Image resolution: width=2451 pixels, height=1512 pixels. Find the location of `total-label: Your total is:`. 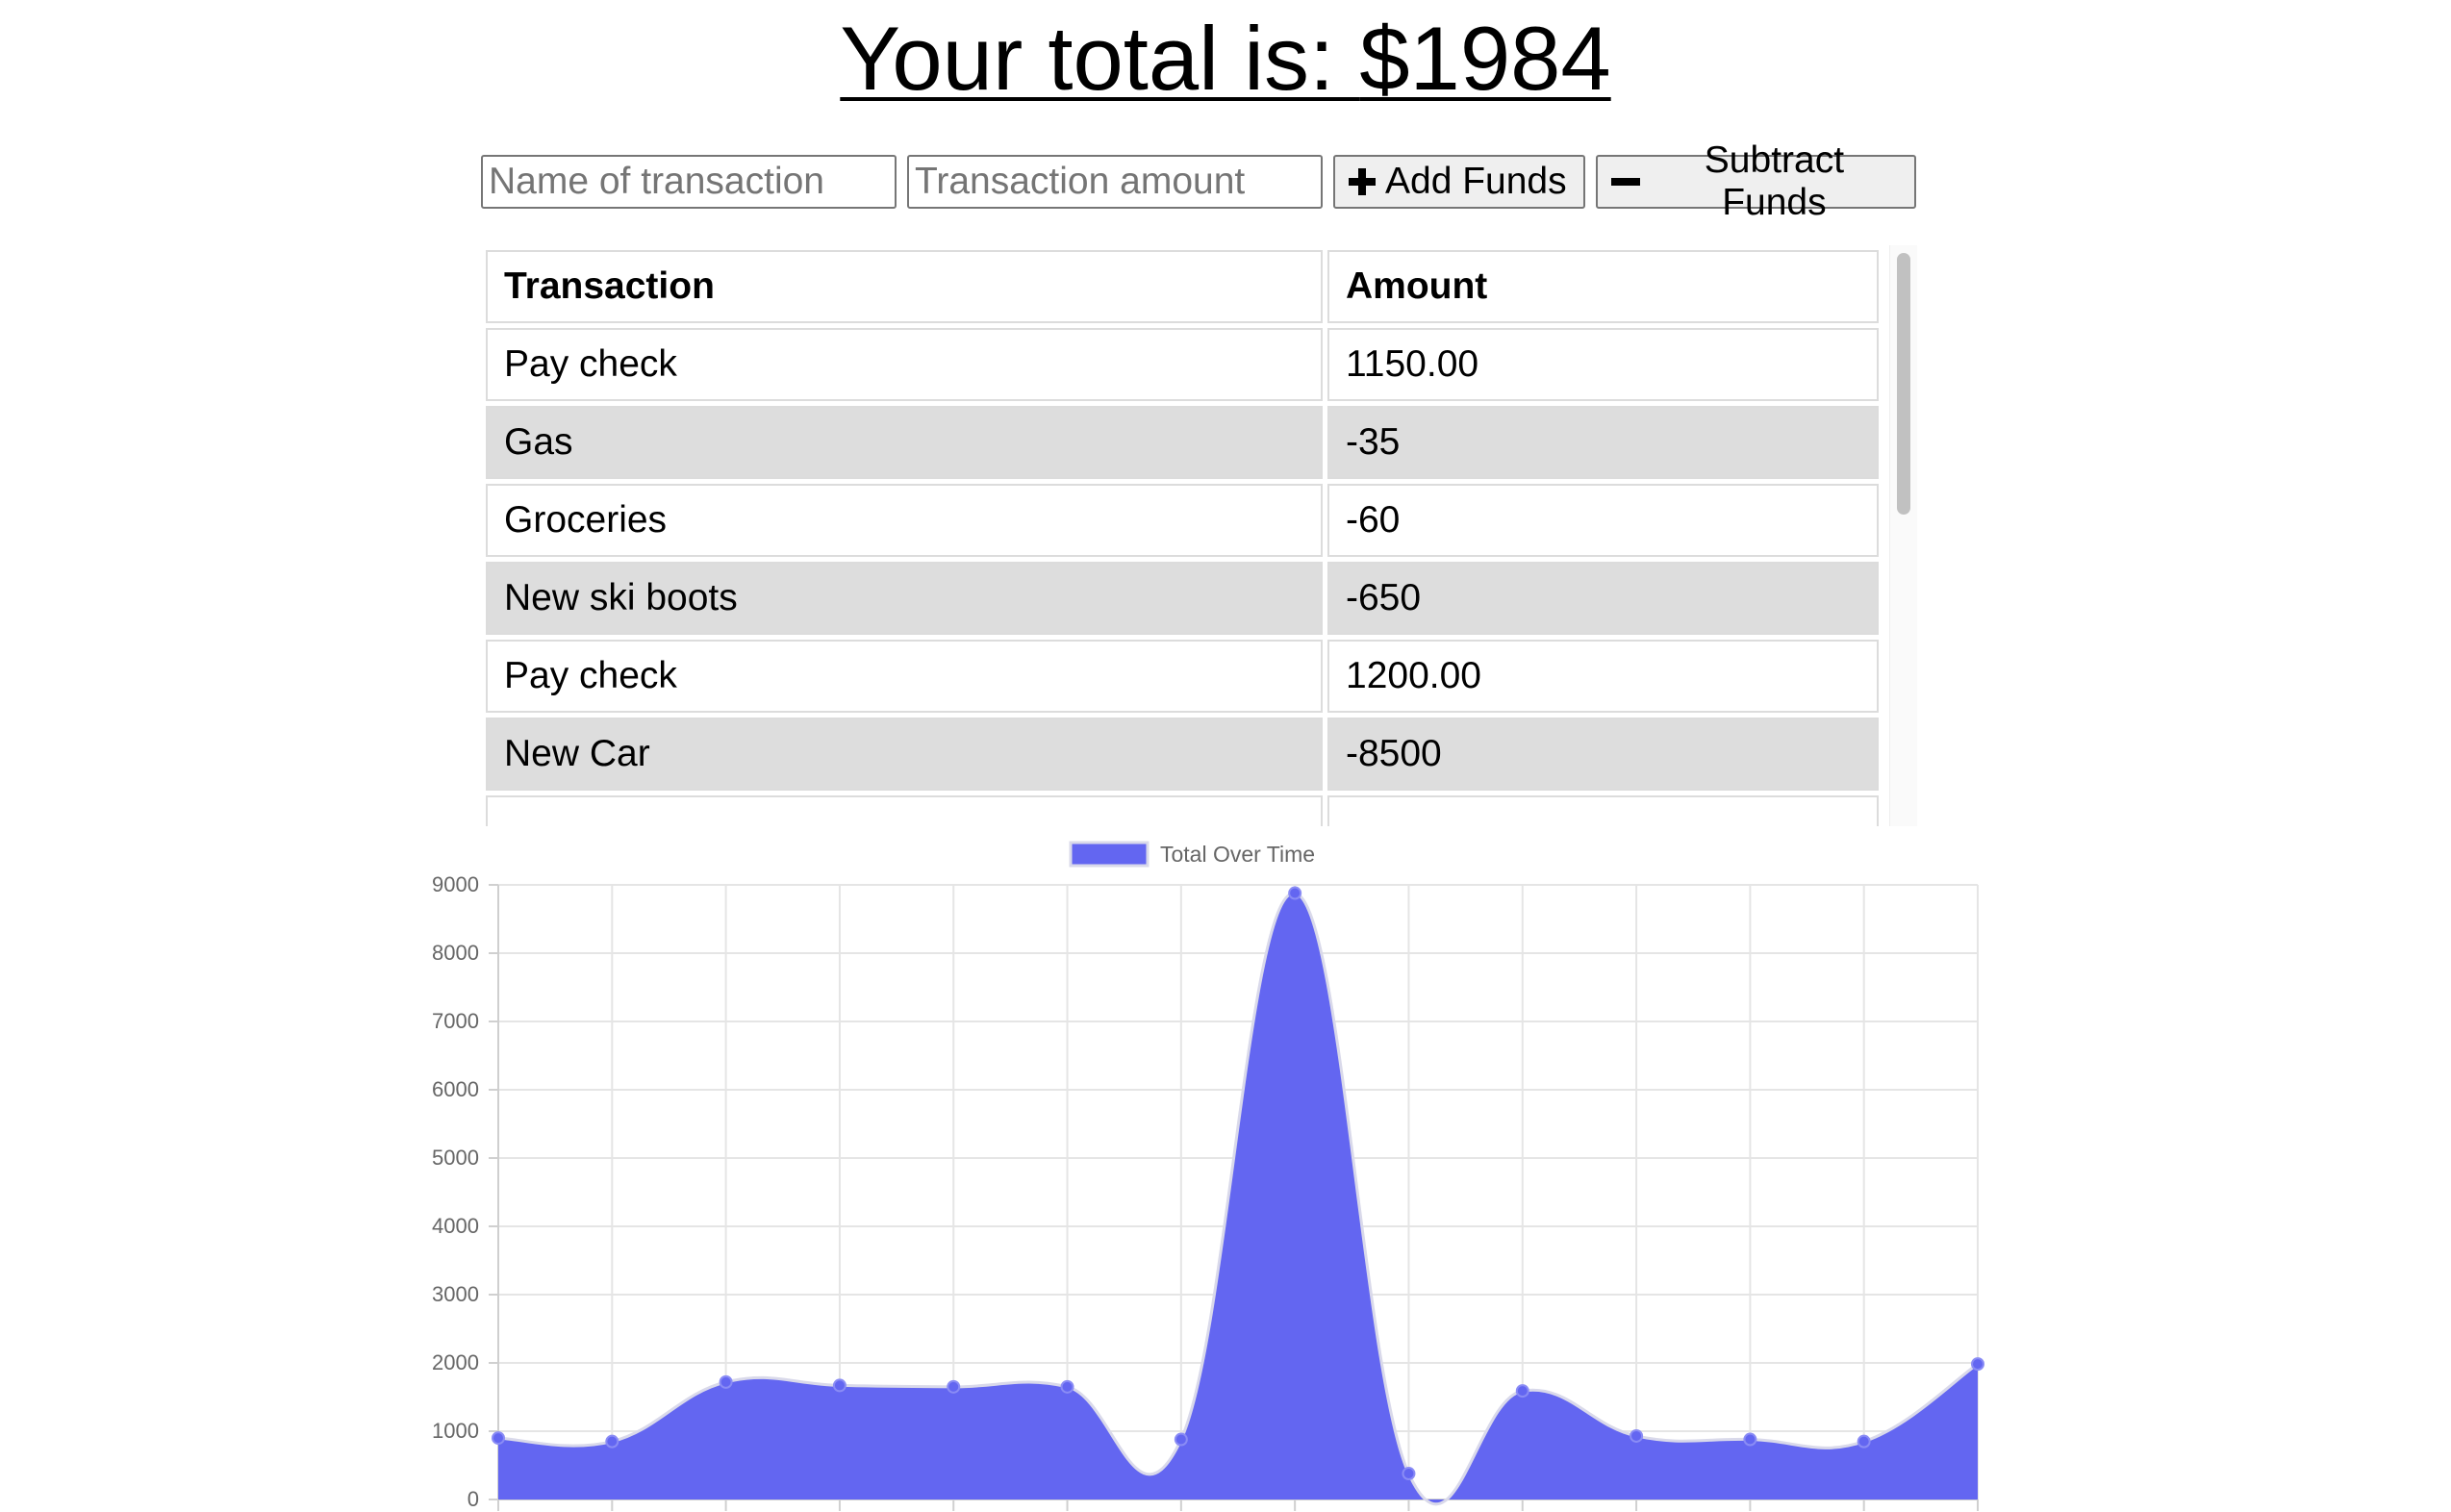

total-label: Your total is: is located at coordinates (1100, 59).